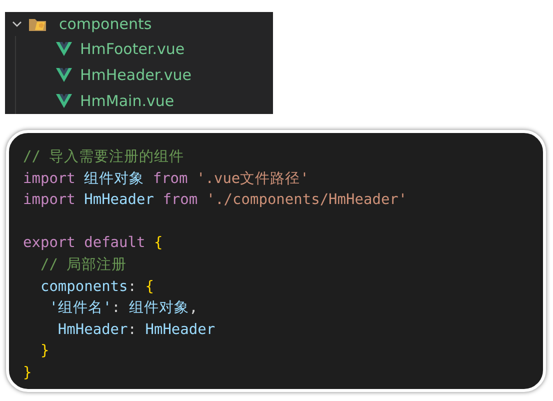 The height and width of the screenshot is (401, 553). What do you see at coordinates (166, 179) in the screenshot?
I see `code-line: import 组件对象 from '.vue文件路径'` at bounding box center [166, 179].